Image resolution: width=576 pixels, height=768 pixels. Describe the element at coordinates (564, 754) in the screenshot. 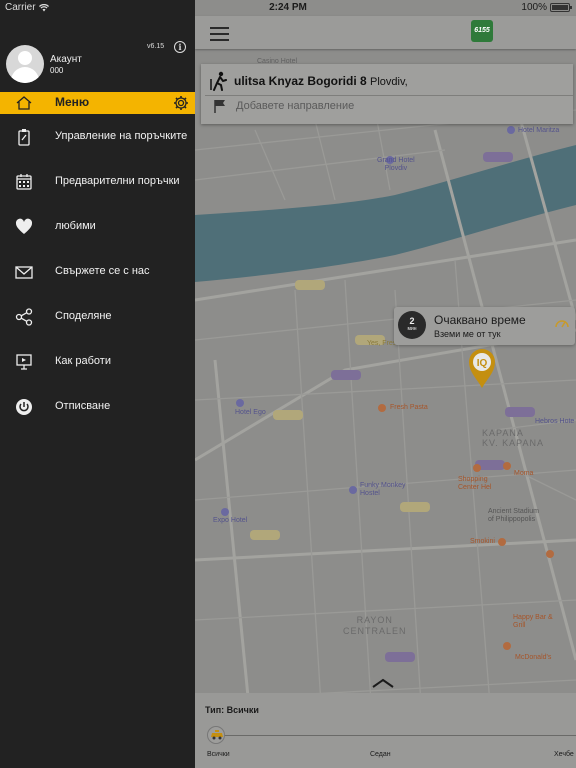

I see `vehicle-option-hatchback: Хечбе` at that location.